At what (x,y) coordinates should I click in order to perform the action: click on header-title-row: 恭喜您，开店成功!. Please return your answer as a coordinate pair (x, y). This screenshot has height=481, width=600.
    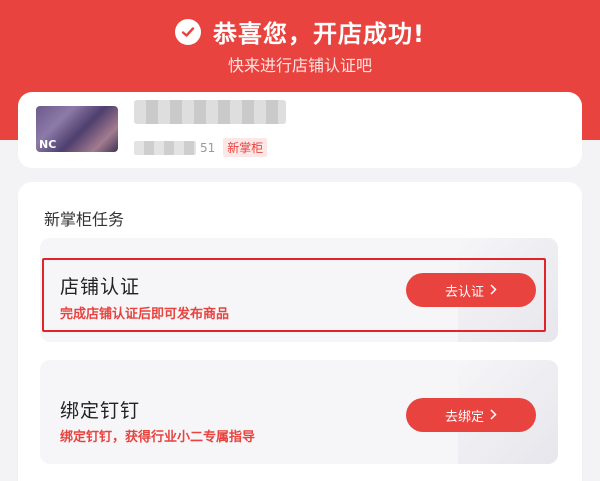
    Looking at the image, I should click on (300, 31).